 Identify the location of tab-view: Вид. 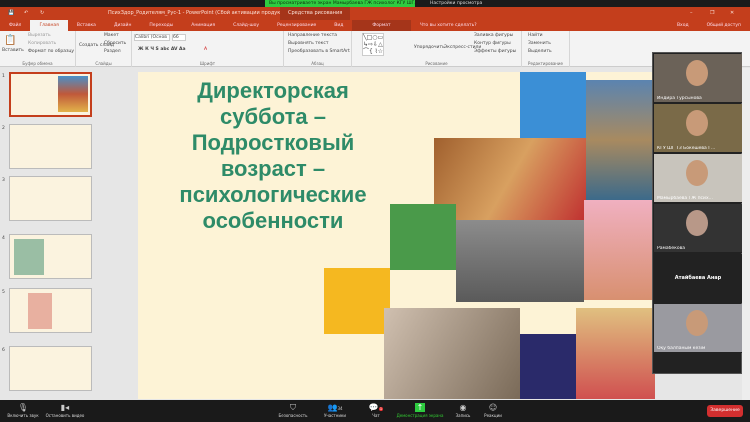
(338, 25).